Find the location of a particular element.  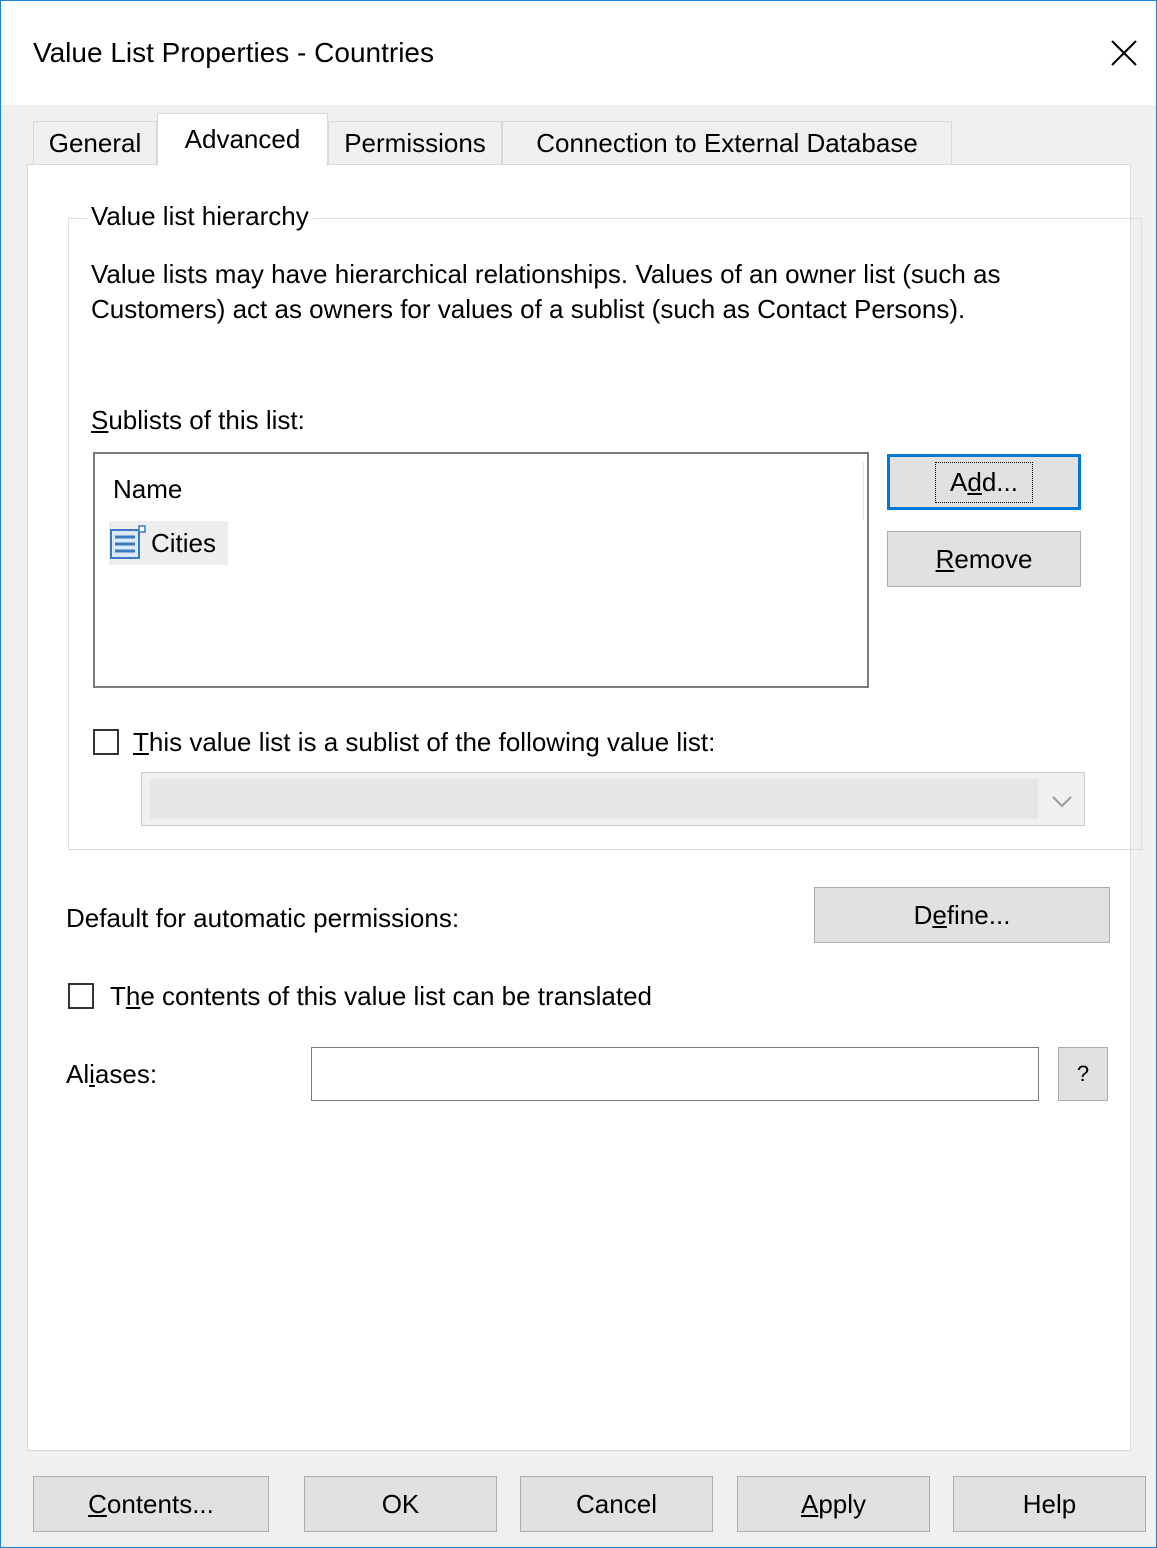

parent-value-list-dropdown is located at coordinates (613, 799).